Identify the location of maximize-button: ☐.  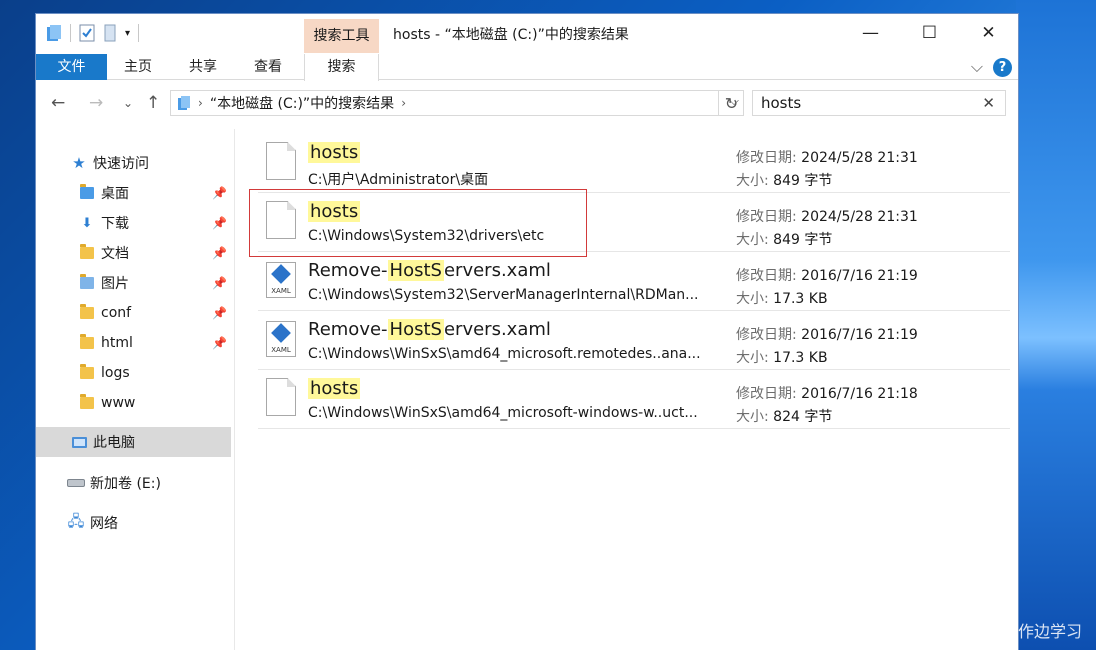
(929, 33).